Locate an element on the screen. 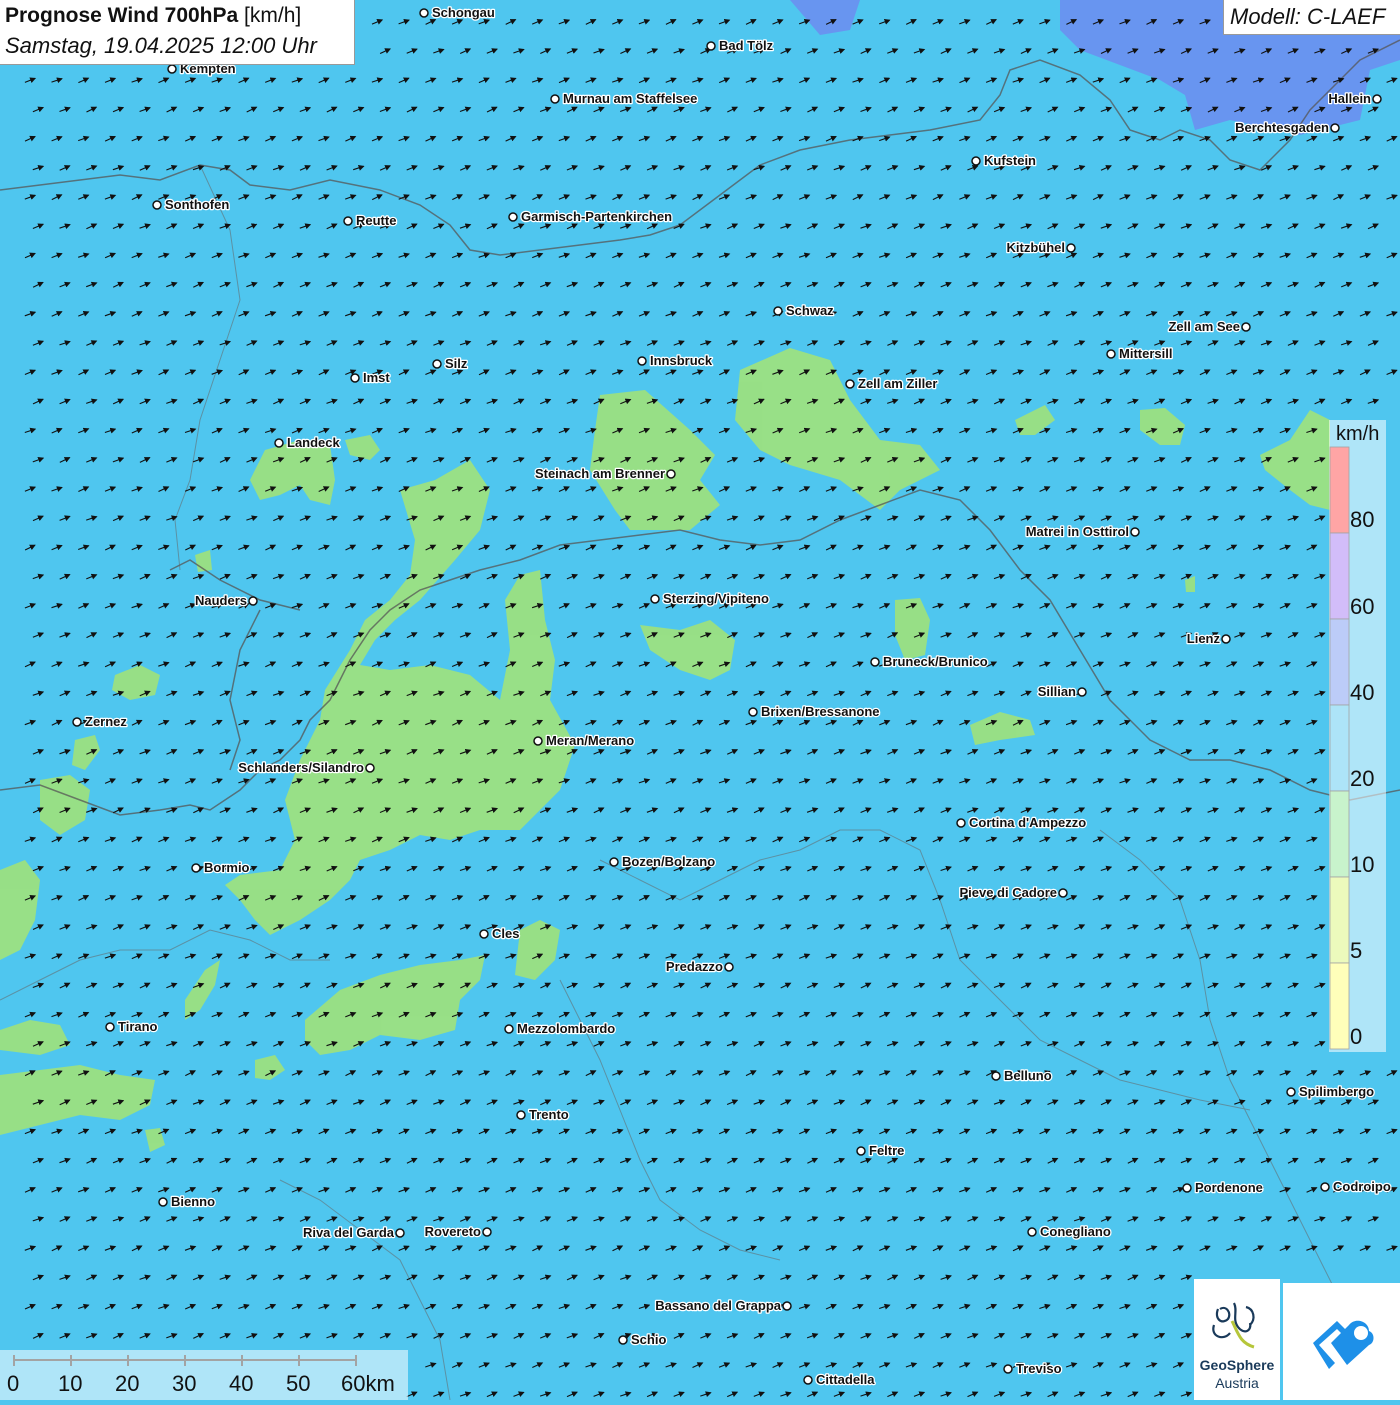 This screenshot has height=1405, width=1400. city-marker: Bassano del Grappa is located at coordinates (723, 1305).